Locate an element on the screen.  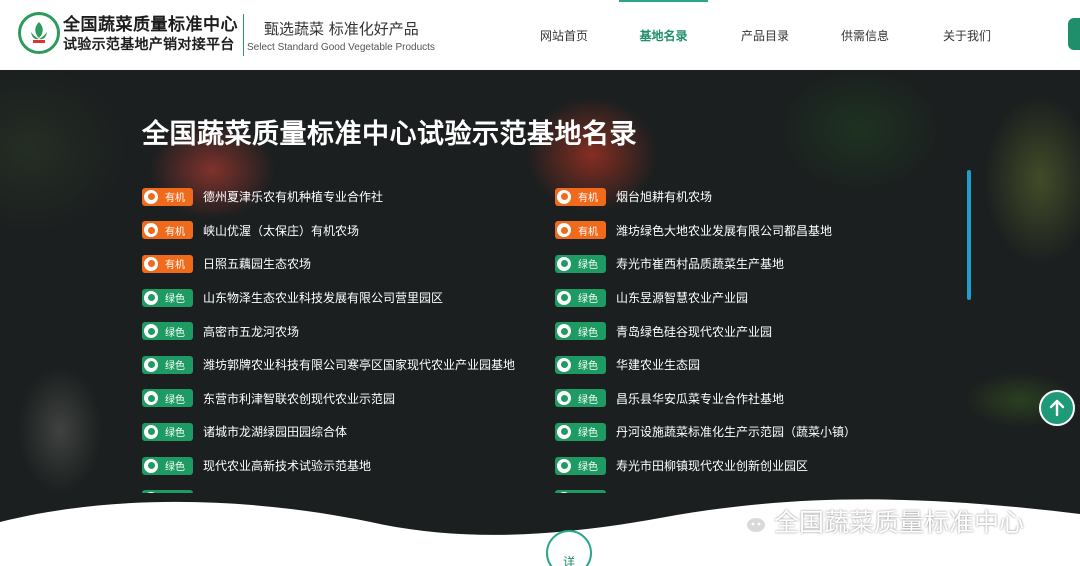
list-item: 绿色 山东物泽生态农业科技发展有限公司营里园区 is located at coordinates (342, 298).